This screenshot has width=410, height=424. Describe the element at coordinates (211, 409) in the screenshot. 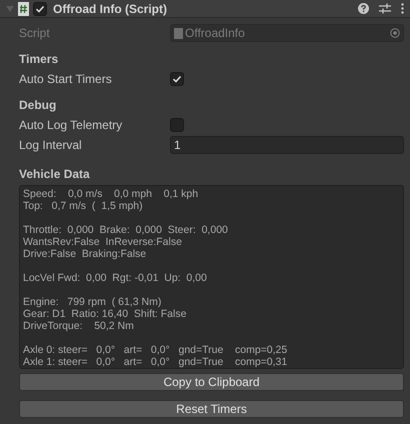

I see `action-button: Reset Timers` at that location.